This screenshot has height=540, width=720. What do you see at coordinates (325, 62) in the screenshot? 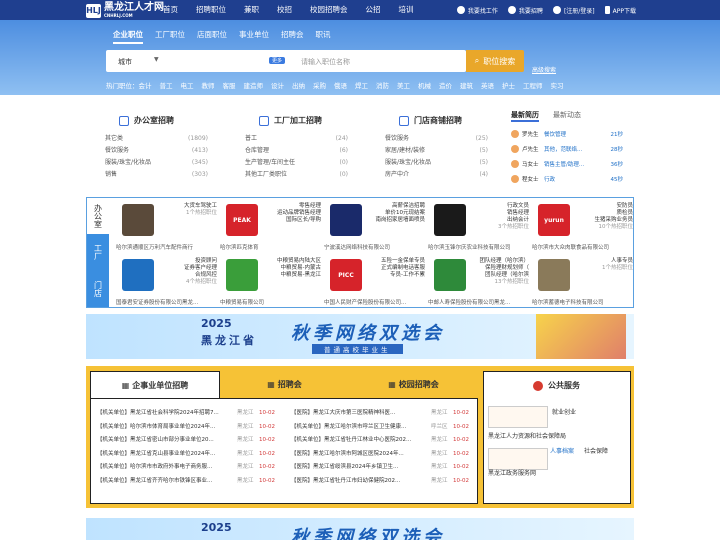
I see `search-input: 请输入职位名称` at bounding box center [325, 62].